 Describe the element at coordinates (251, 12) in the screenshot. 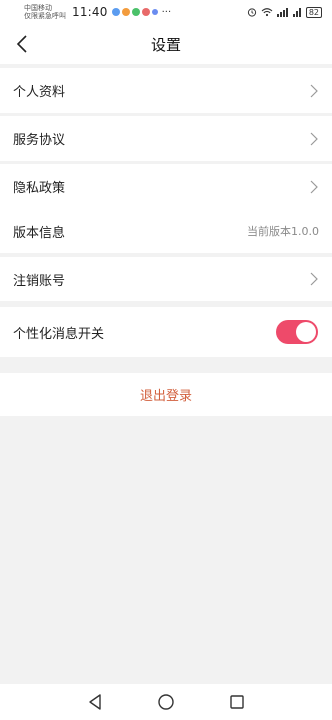

I see `alarm-icon` at that location.